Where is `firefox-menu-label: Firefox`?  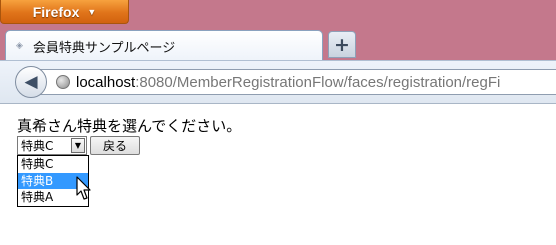
firefox-menu-label: Firefox is located at coordinates (56, 11).